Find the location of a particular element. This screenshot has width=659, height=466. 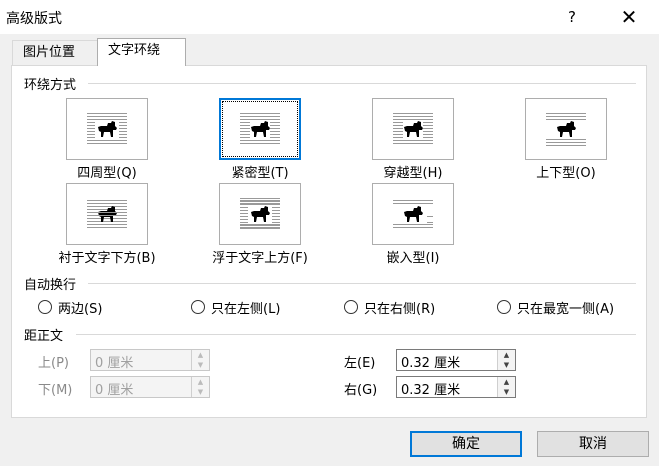

wrap-option-label: 上下型(O) is located at coordinates (566, 171).